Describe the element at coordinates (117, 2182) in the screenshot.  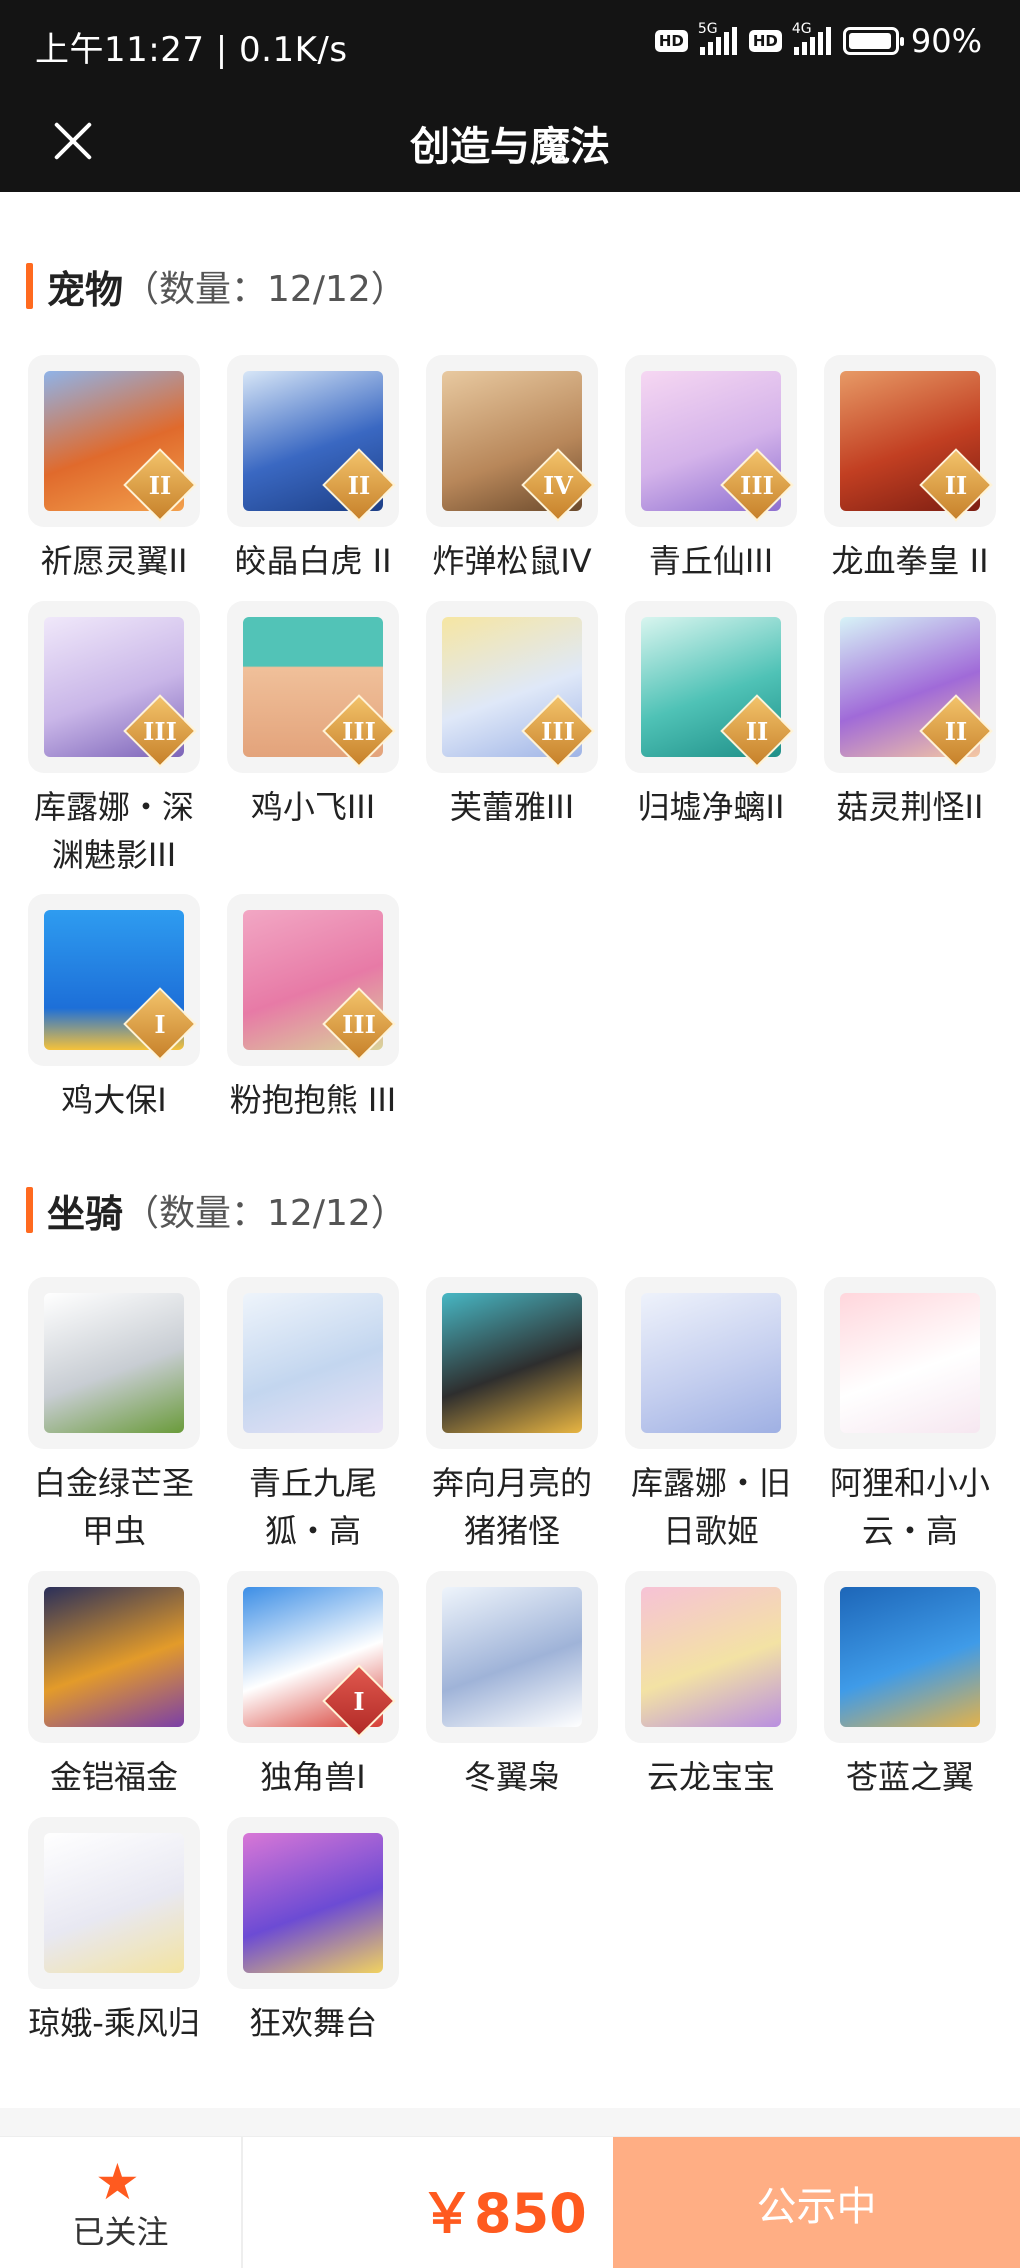
I see `star-icon: ★` at that location.